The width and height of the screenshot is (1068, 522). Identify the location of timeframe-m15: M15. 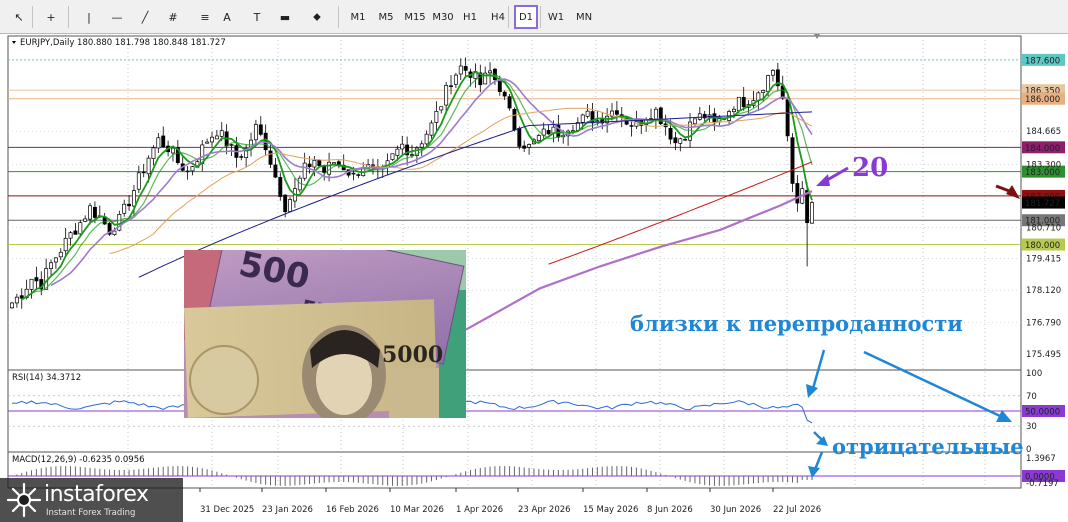
(415, 17).